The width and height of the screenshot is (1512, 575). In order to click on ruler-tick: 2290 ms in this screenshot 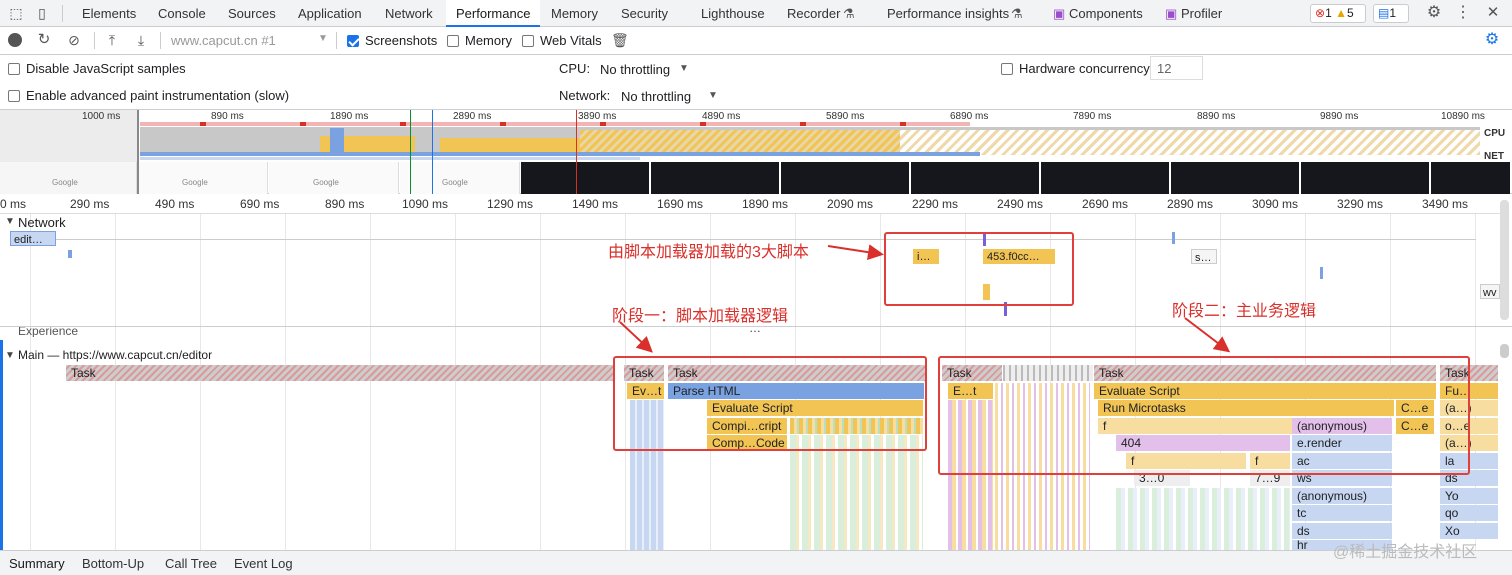, I will do `click(935, 204)`.